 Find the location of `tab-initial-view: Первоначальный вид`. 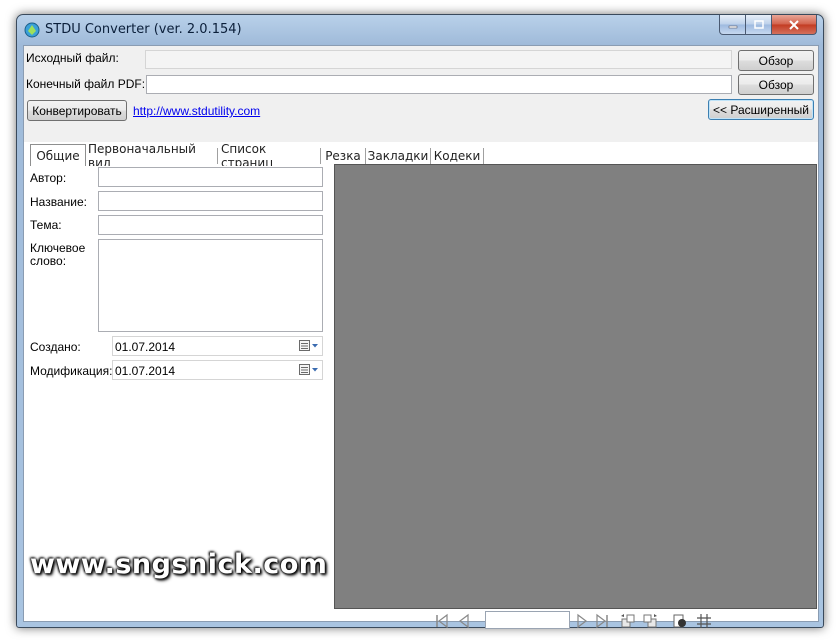

tab-initial-view: Первоначальный вид is located at coordinates (152, 156).